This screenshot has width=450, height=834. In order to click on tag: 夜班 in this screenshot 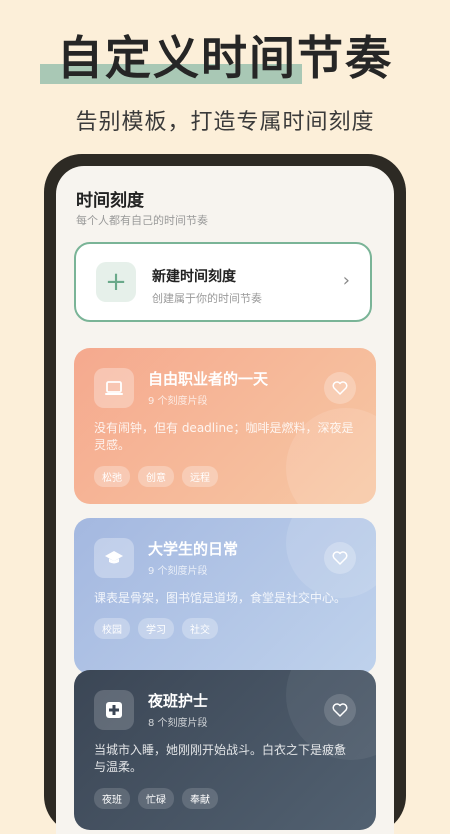, I will do `click(112, 798)`.